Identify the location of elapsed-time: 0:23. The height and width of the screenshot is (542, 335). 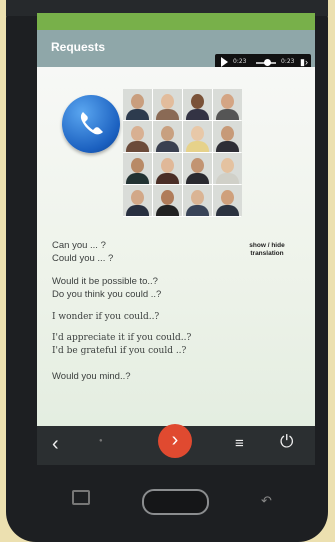
(240, 61).